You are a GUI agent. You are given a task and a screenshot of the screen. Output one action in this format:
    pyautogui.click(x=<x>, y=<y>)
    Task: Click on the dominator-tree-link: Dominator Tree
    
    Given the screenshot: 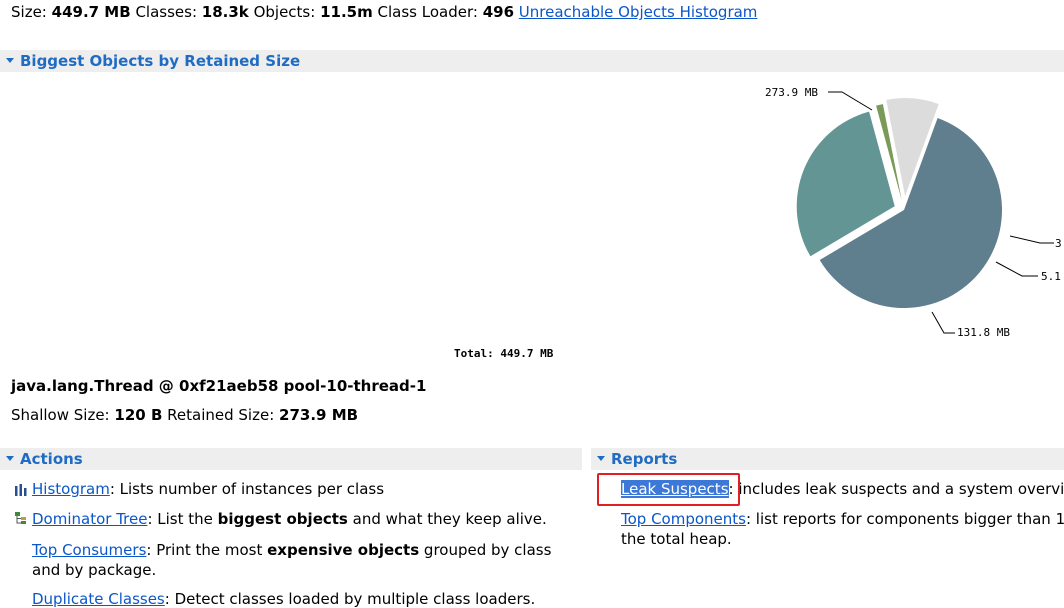 What is the action you would take?
    pyautogui.click(x=89, y=519)
    